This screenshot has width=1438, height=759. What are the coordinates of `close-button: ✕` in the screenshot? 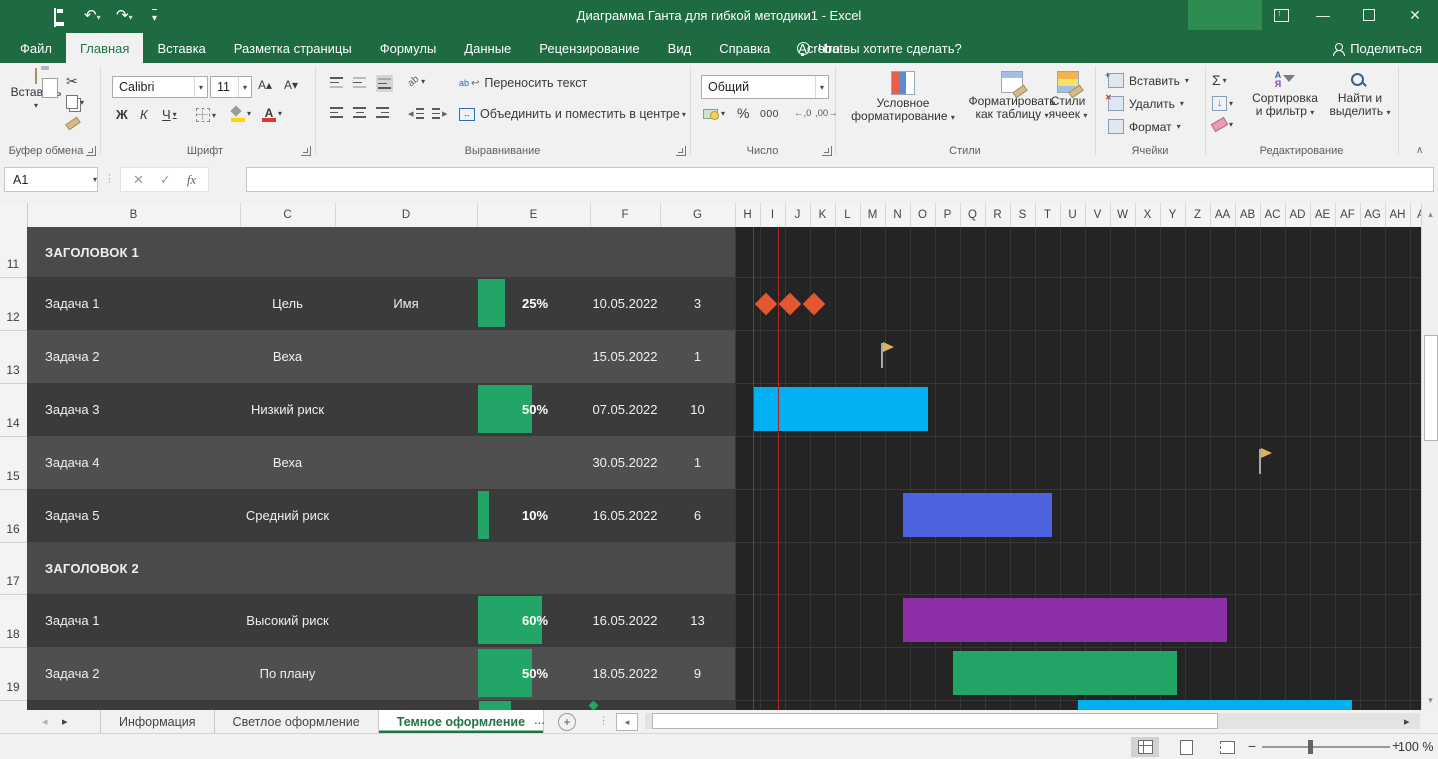 It's located at (1415, 15).